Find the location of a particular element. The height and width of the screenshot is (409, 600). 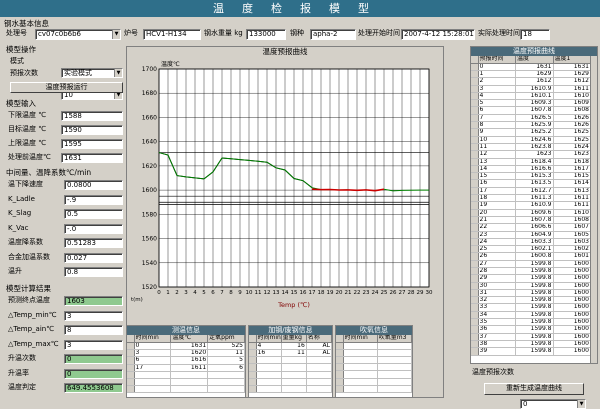

table-cell: 4 is located at coordinates (269, 346).